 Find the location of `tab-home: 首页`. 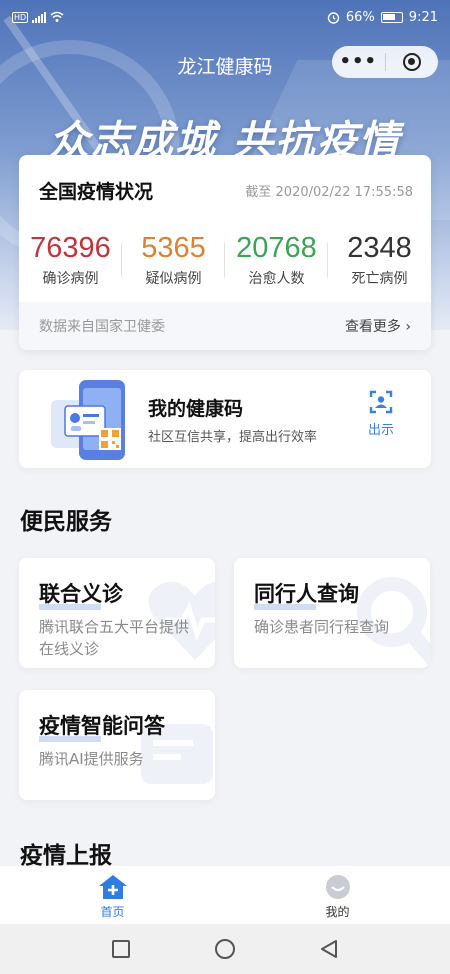

tab-home: 首页 is located at coordinates (112, 895).